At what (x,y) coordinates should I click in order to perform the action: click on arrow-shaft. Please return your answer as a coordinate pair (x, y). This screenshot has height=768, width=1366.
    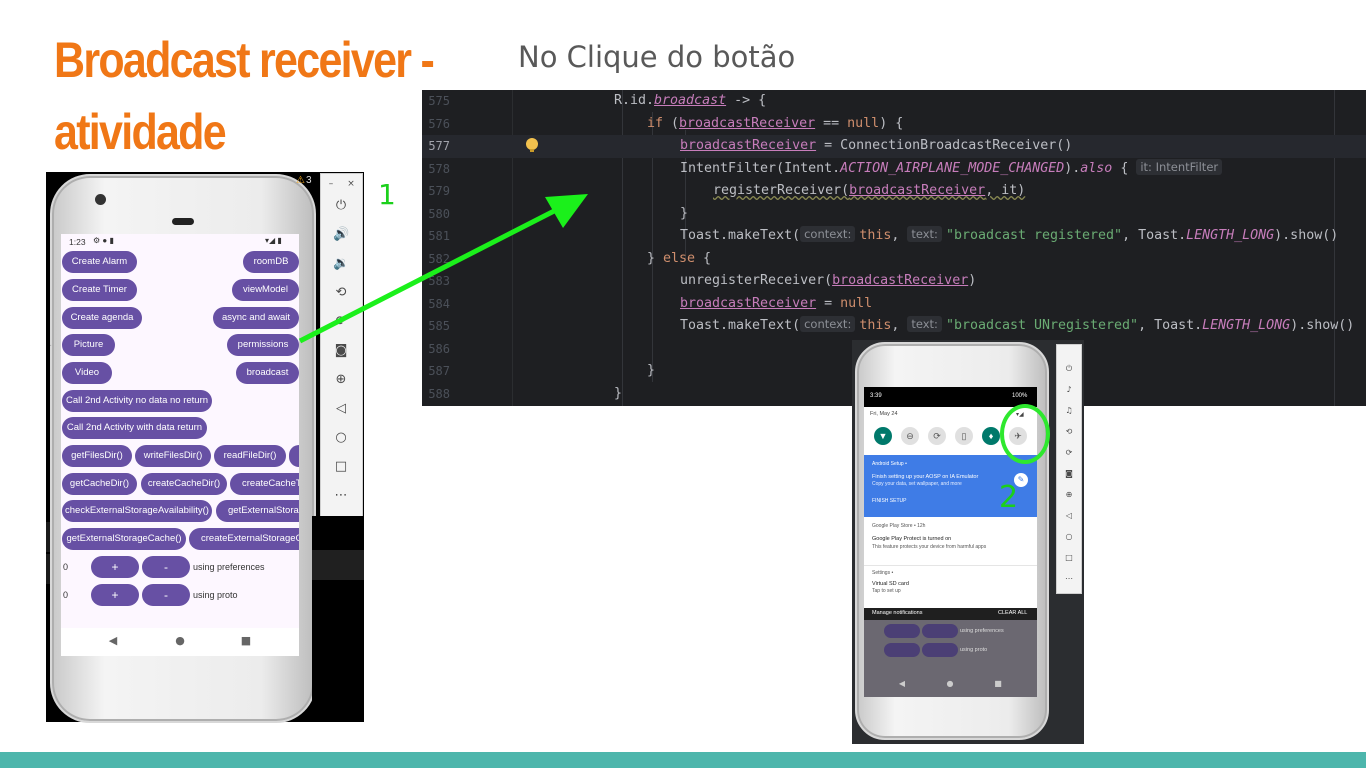
    Looking at the image, I should click on (430, 274).